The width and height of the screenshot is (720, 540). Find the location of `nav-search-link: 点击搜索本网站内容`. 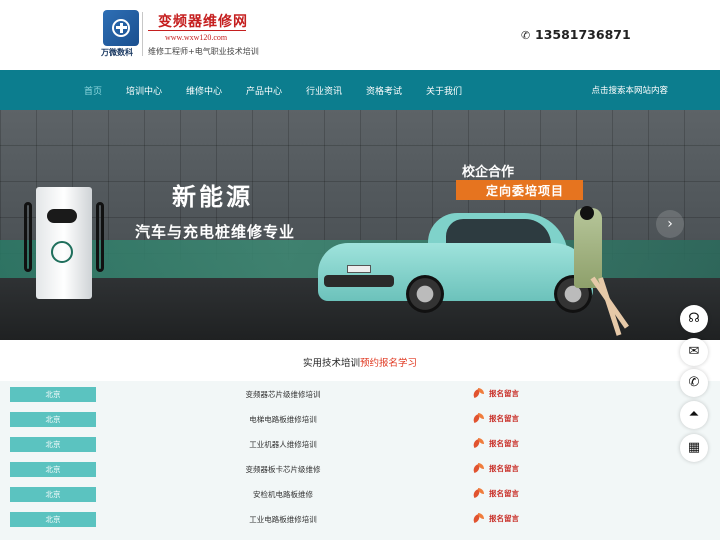

nav-search-link: 点击搜索本网站内容 is located at coordinates (629, 90).